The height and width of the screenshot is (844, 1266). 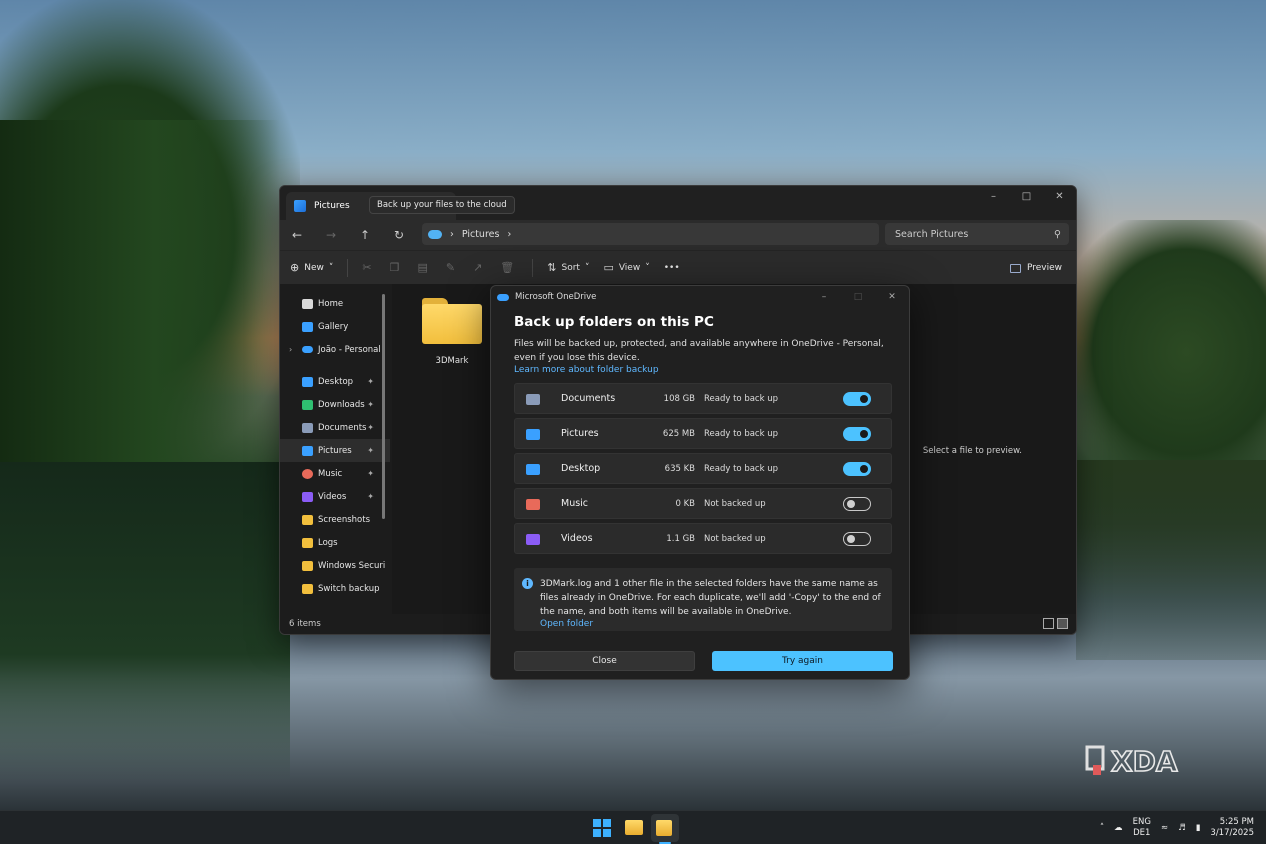 What do you see at coordinates (349, 349) in the screenshot?
I see `sidebar-item-label: João - Personal` at bounding box center [349, 349].